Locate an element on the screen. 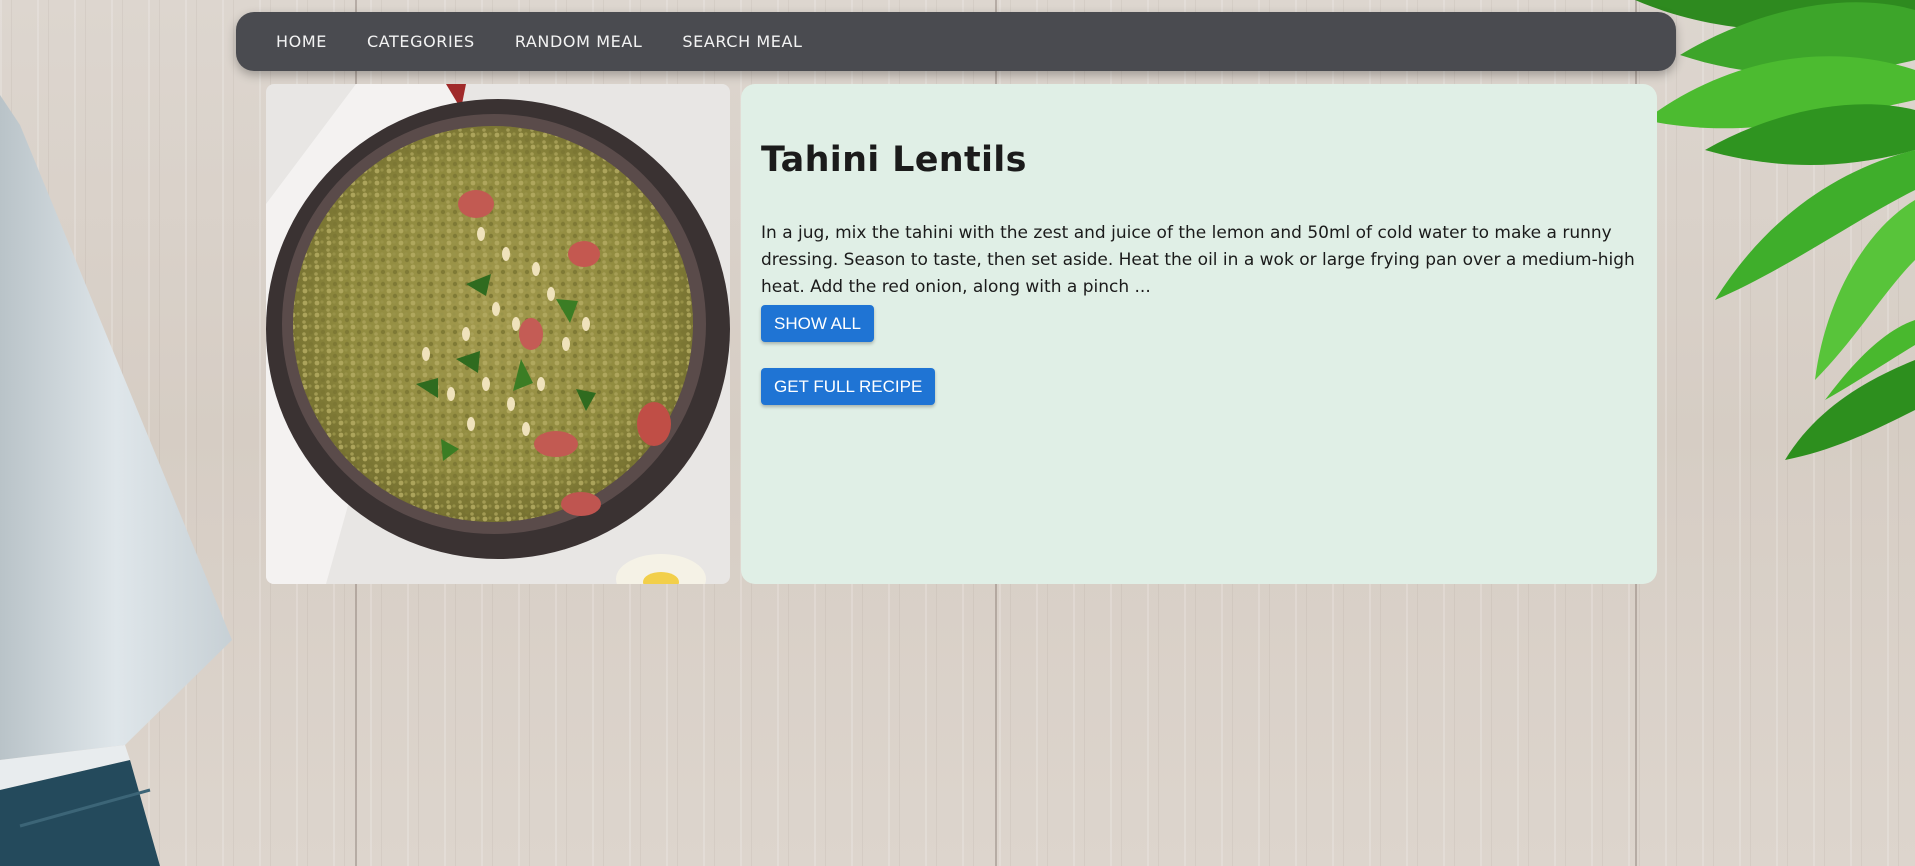  nav-search-meal-link: SEARCH MEAL is located at coordinates (742, 41).